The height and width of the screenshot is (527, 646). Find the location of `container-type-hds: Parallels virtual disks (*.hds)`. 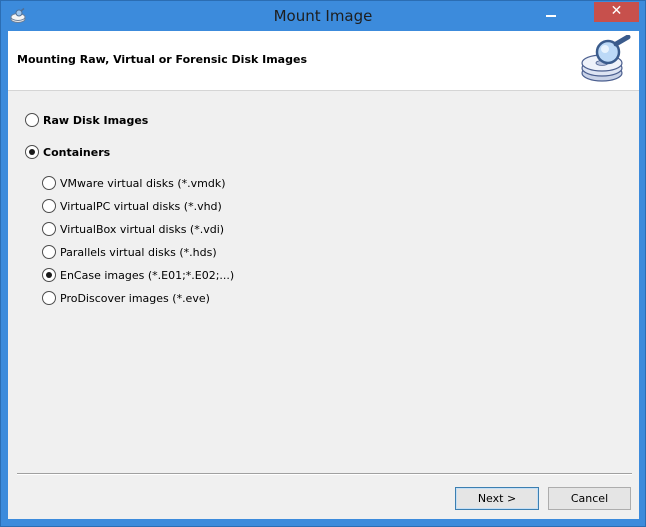

container-type-hds: Parallels virtual disks (*.hds) is located at coordinates (129, 252).